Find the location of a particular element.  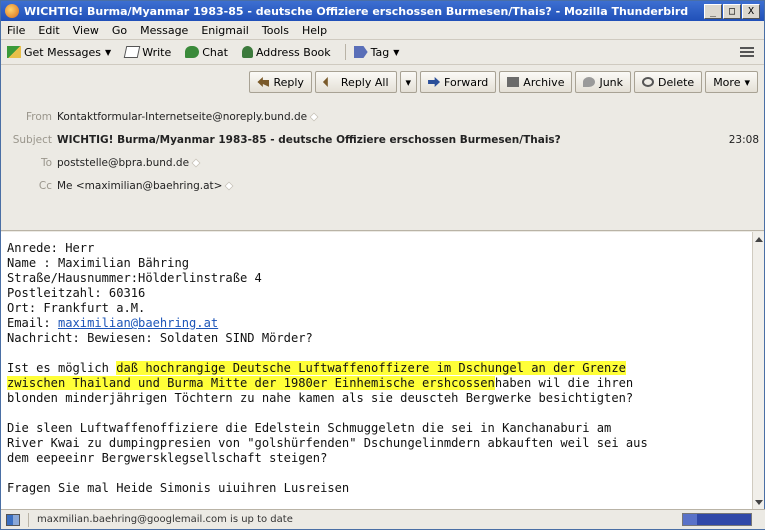

get-messages-button: Get Messages ▼ is located at coordinates (59, 52).